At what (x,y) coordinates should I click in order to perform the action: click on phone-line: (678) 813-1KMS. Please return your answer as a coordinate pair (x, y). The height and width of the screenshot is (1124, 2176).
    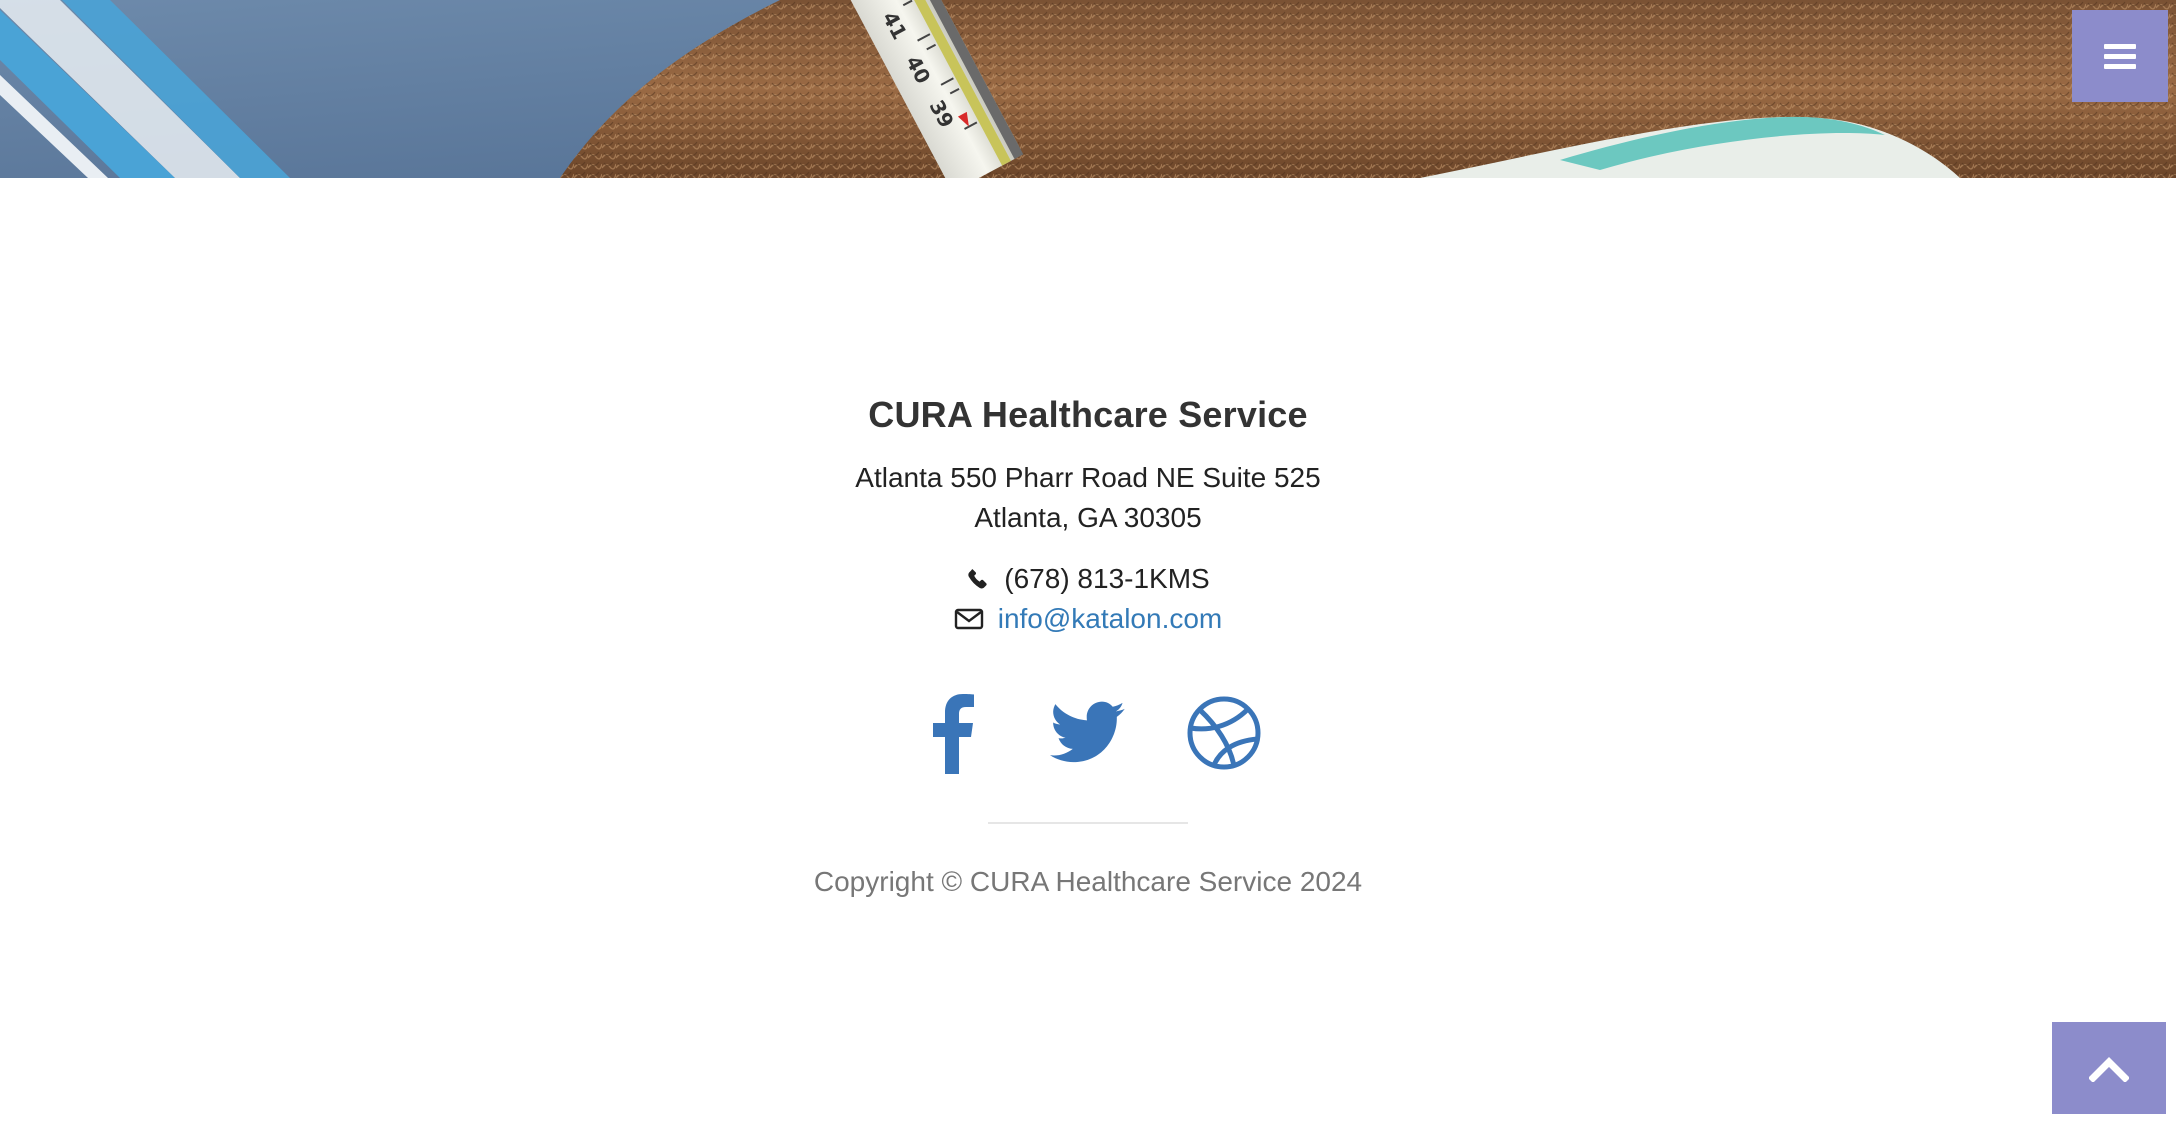
    Looking at the image, I should click on (1088, 579).